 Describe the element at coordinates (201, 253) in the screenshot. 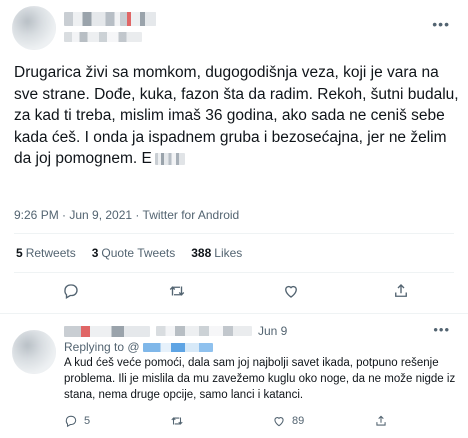

I see `likes-count: 388` at that location.